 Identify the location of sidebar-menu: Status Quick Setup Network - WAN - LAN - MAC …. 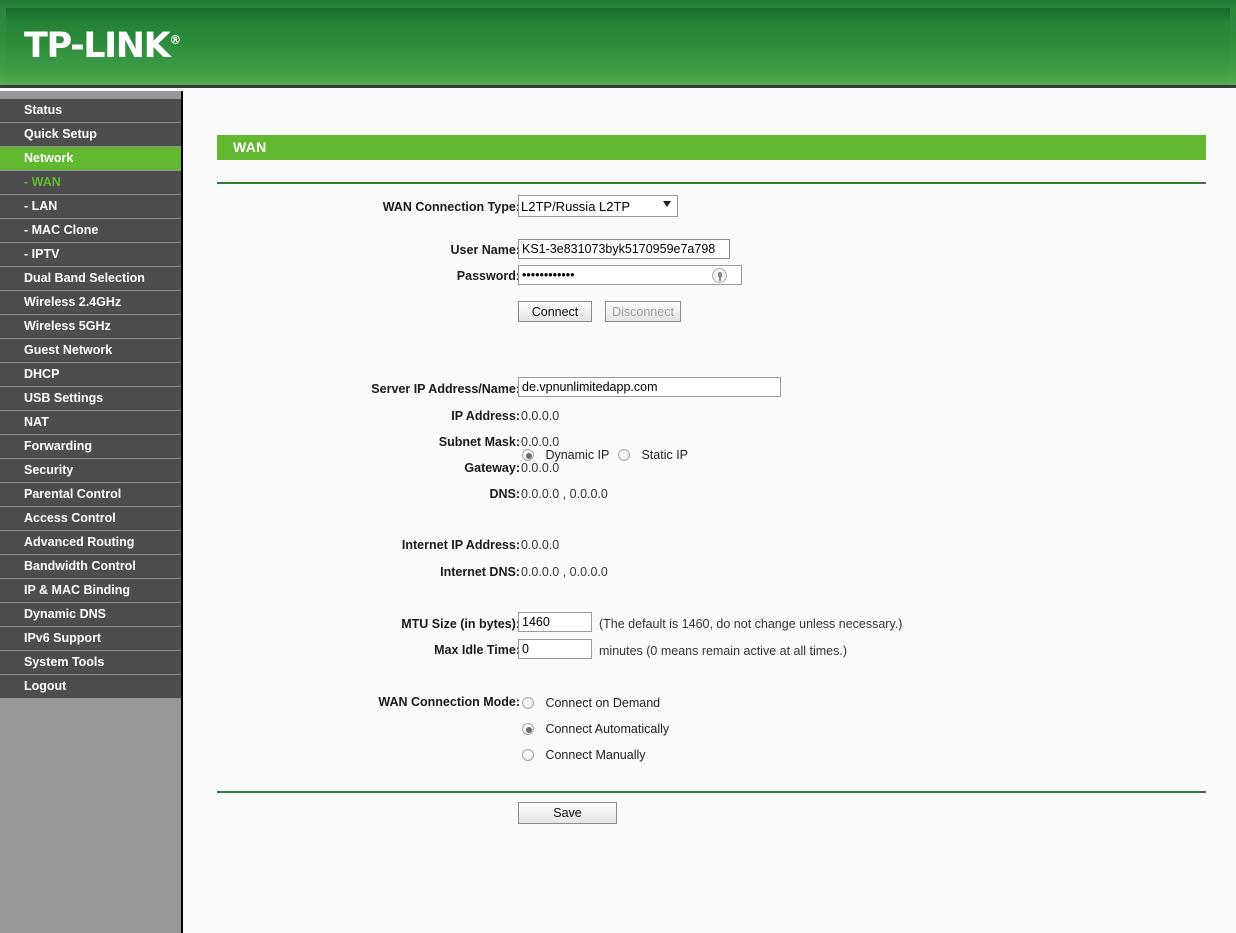
(90, 399).